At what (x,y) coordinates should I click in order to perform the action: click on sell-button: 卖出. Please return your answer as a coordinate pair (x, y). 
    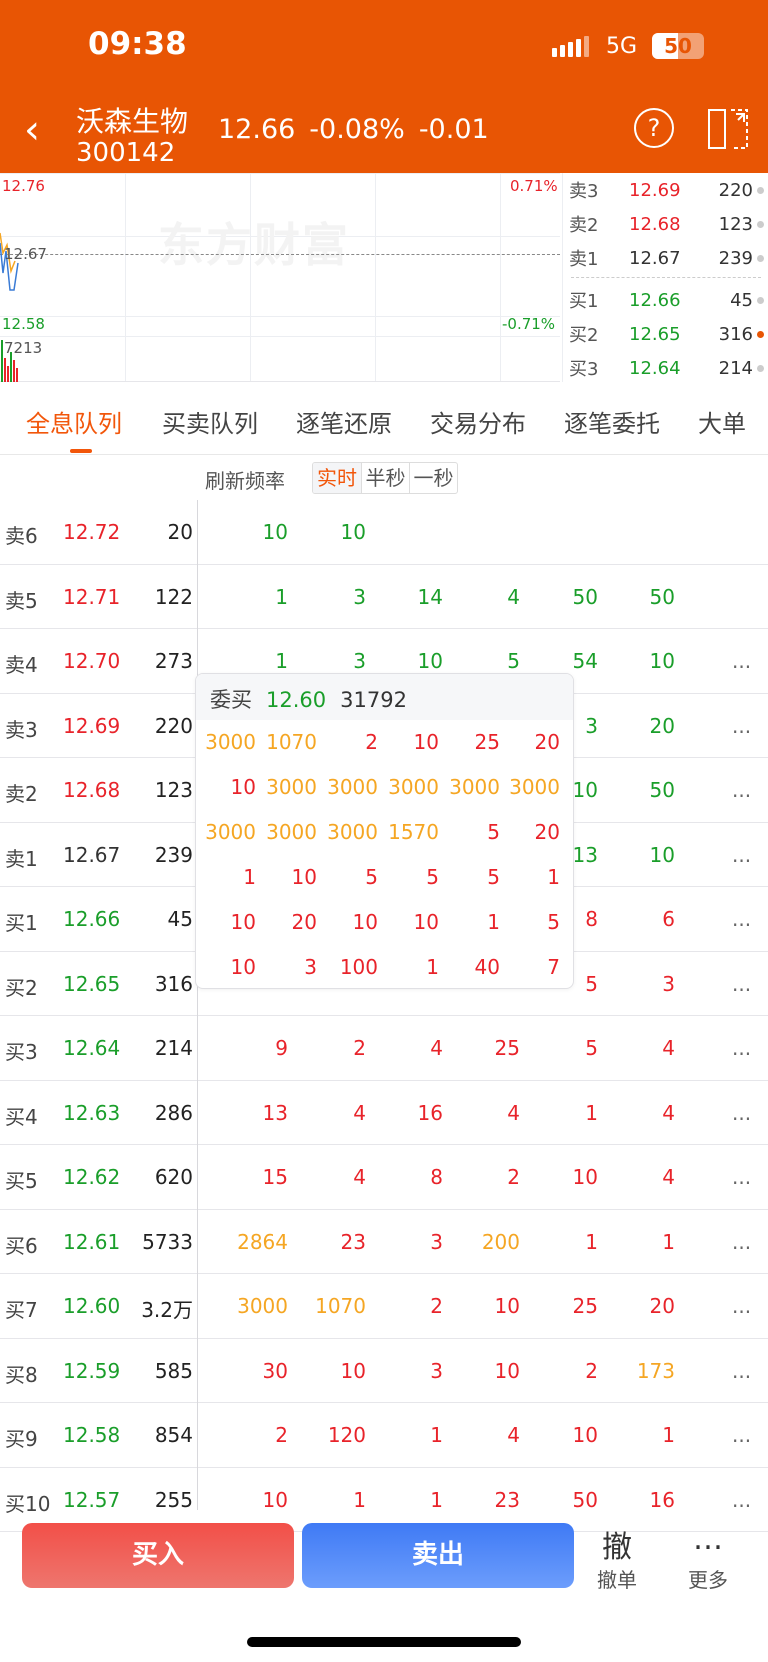
    Looking at the image, I should click on (438, 1555).